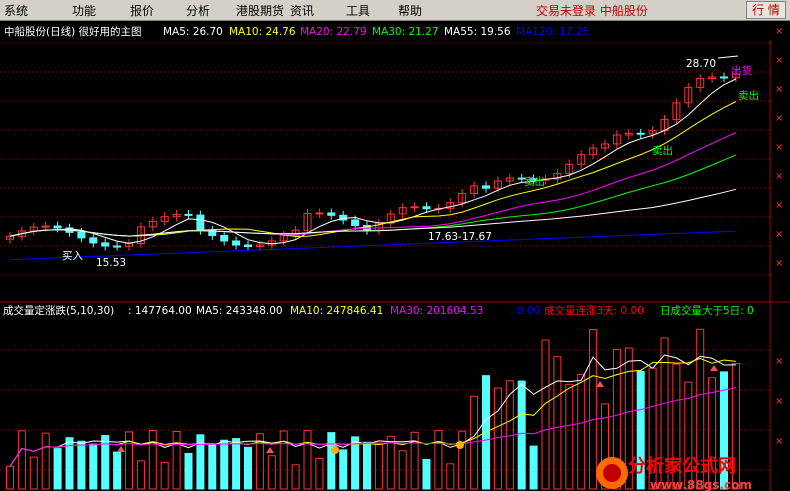 Image resolution: width=790 pixels, height=491 pixels. I want to click on menu-help: 帮助, so click(410, 10).